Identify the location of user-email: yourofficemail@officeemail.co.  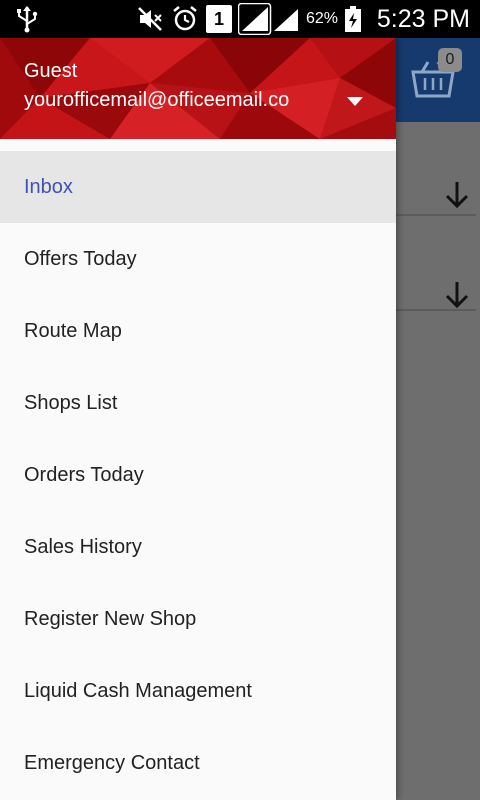
(157, 100).